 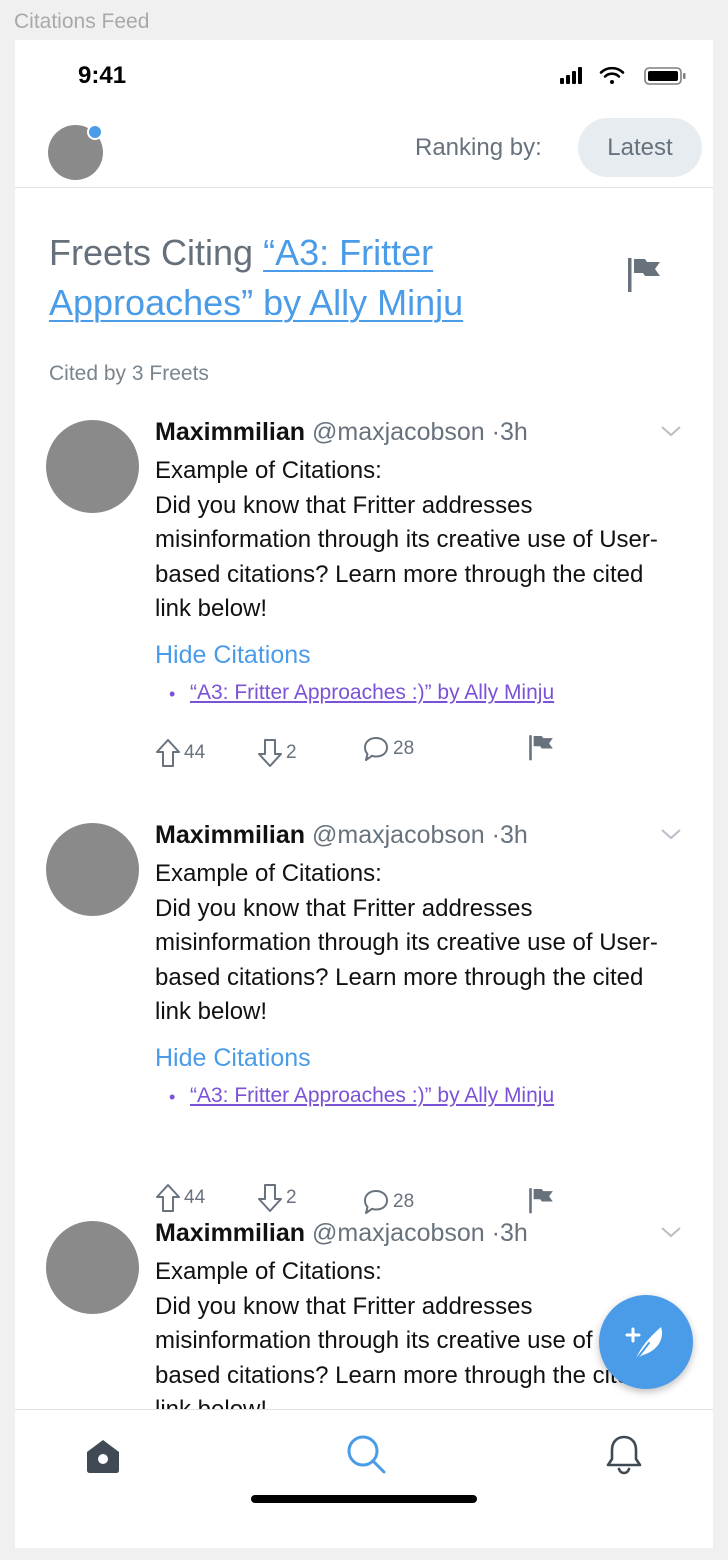 What do you see at coordinates (640, 147) in the screenshot?
I see `ranking-dropdown: Latest` at bounding box center [640, 147].